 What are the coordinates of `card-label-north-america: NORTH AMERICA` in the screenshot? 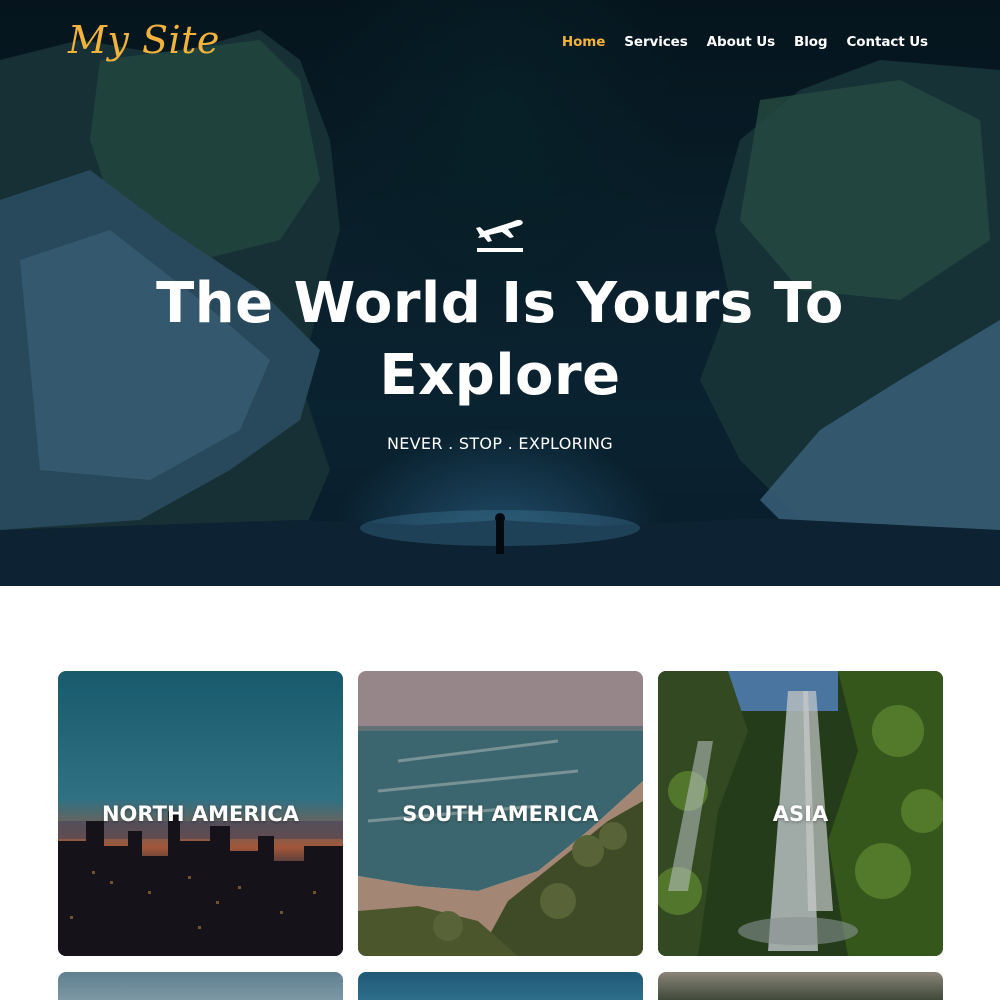 It's located at (200, 813).